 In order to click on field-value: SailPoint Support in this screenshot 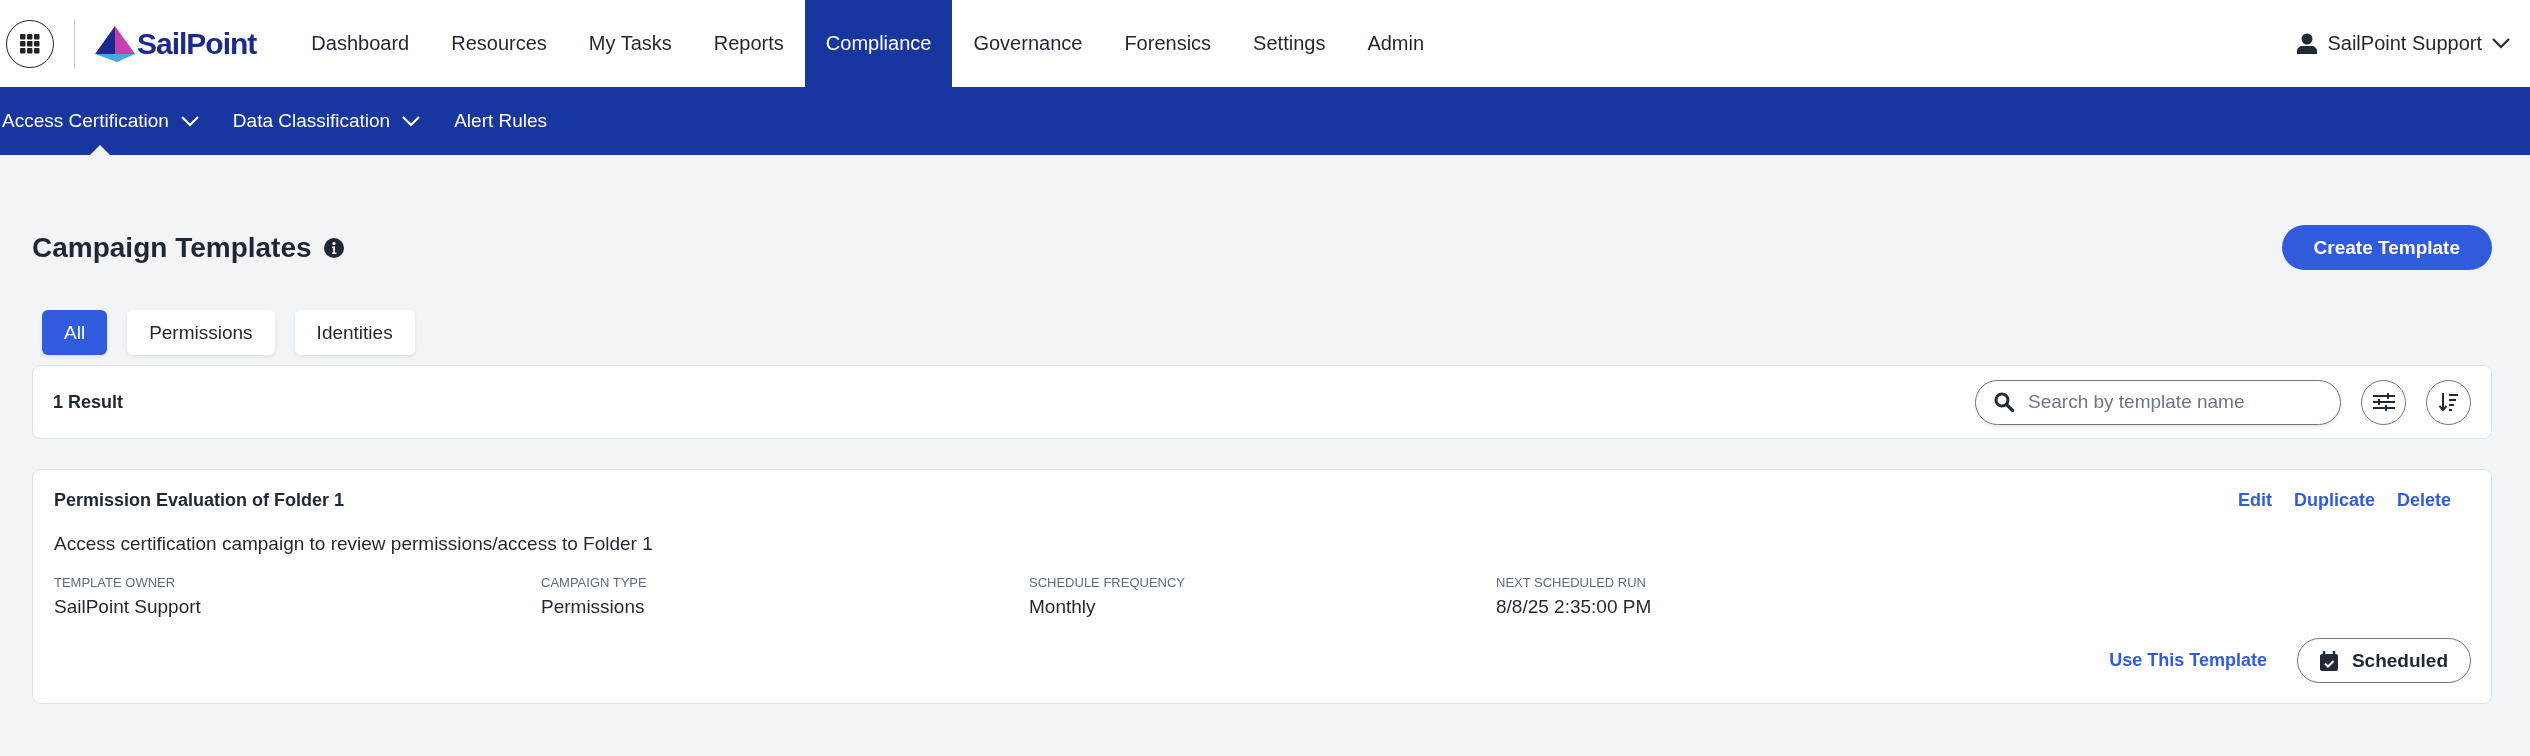, I will do `click(128, 607)`.